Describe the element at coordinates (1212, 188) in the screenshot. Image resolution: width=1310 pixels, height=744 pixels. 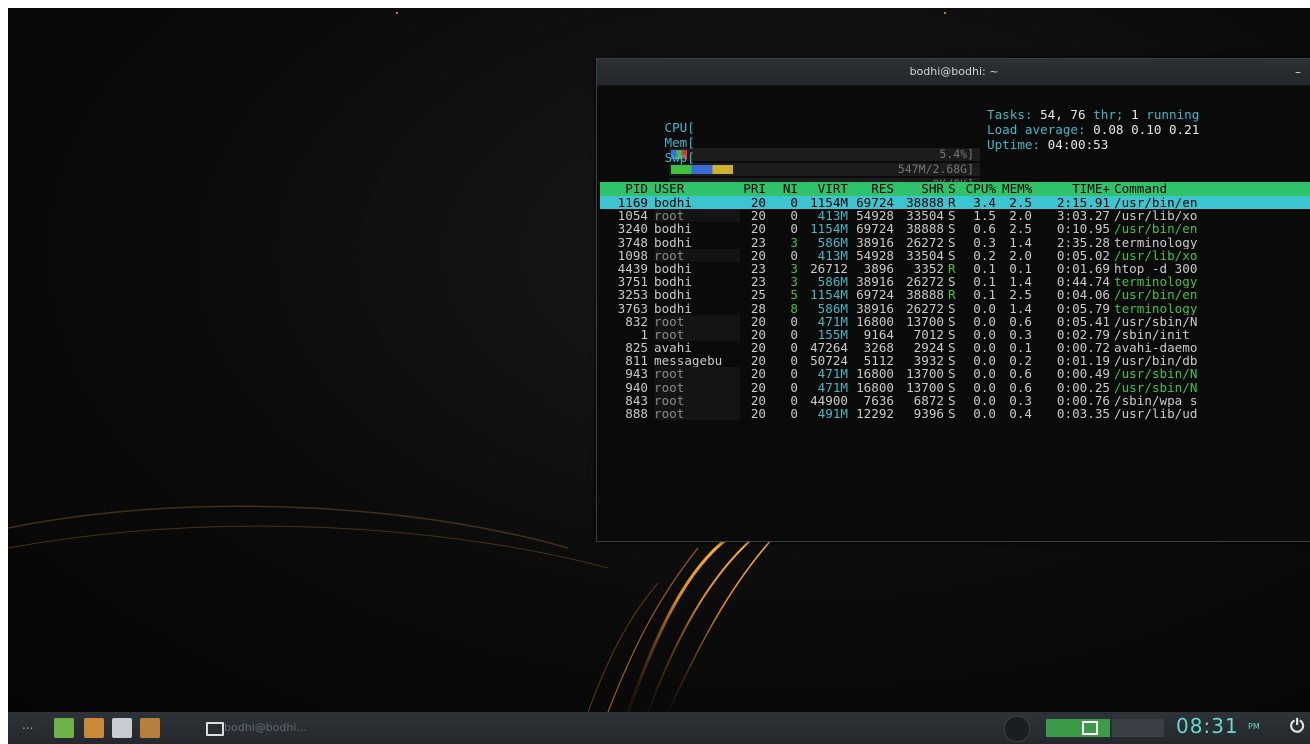
I see `col-command: Command` at that location.